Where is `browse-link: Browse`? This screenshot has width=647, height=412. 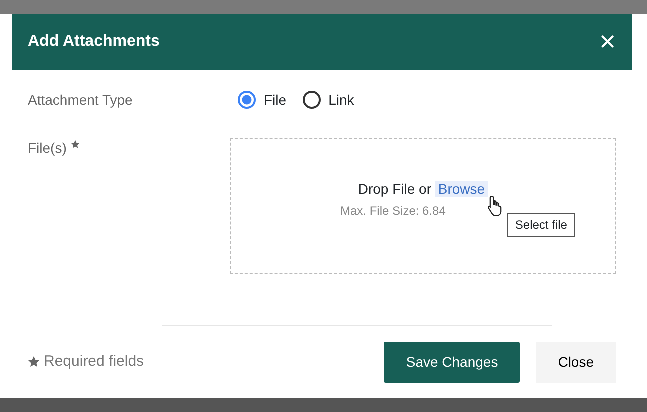
browse-link: Browse is located at coordinates (461, 189).